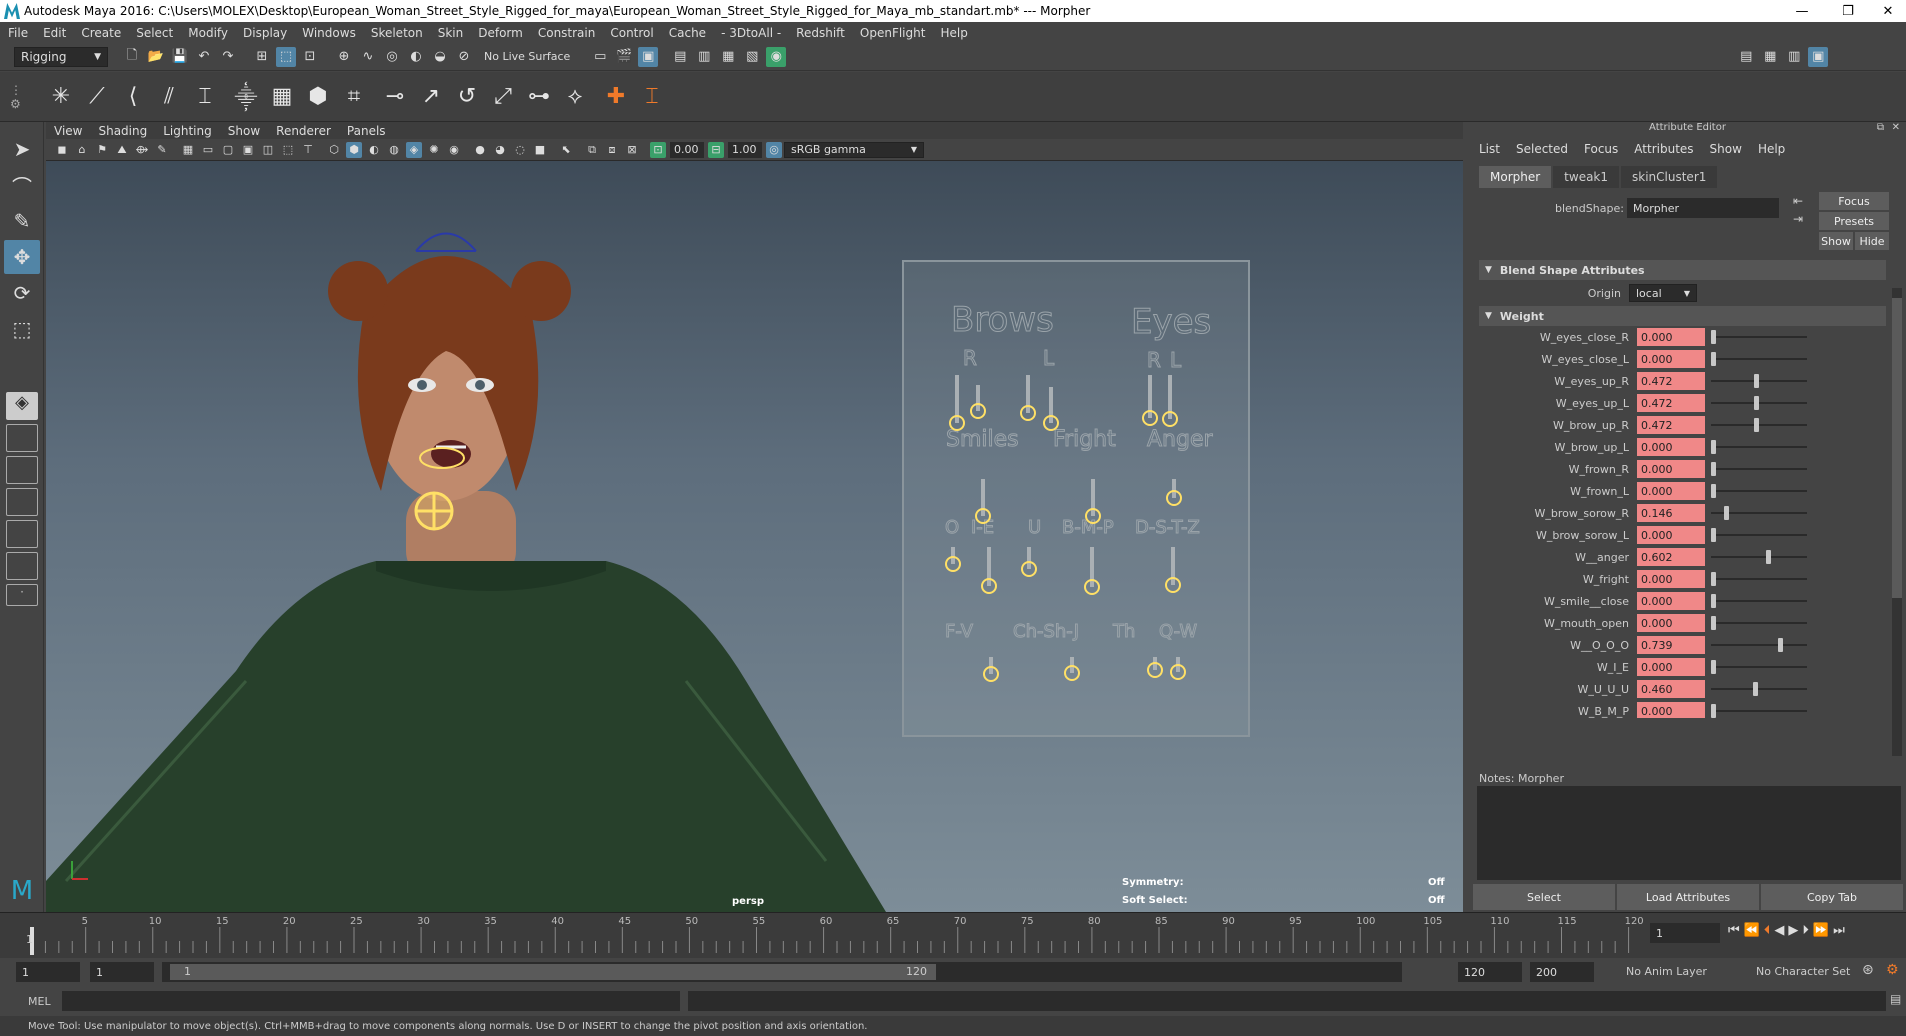  What do you see at coordinates (464, 57) in the screenshot?
I see `snap-live-icon: ⊘` at bounding box center [464, 57].